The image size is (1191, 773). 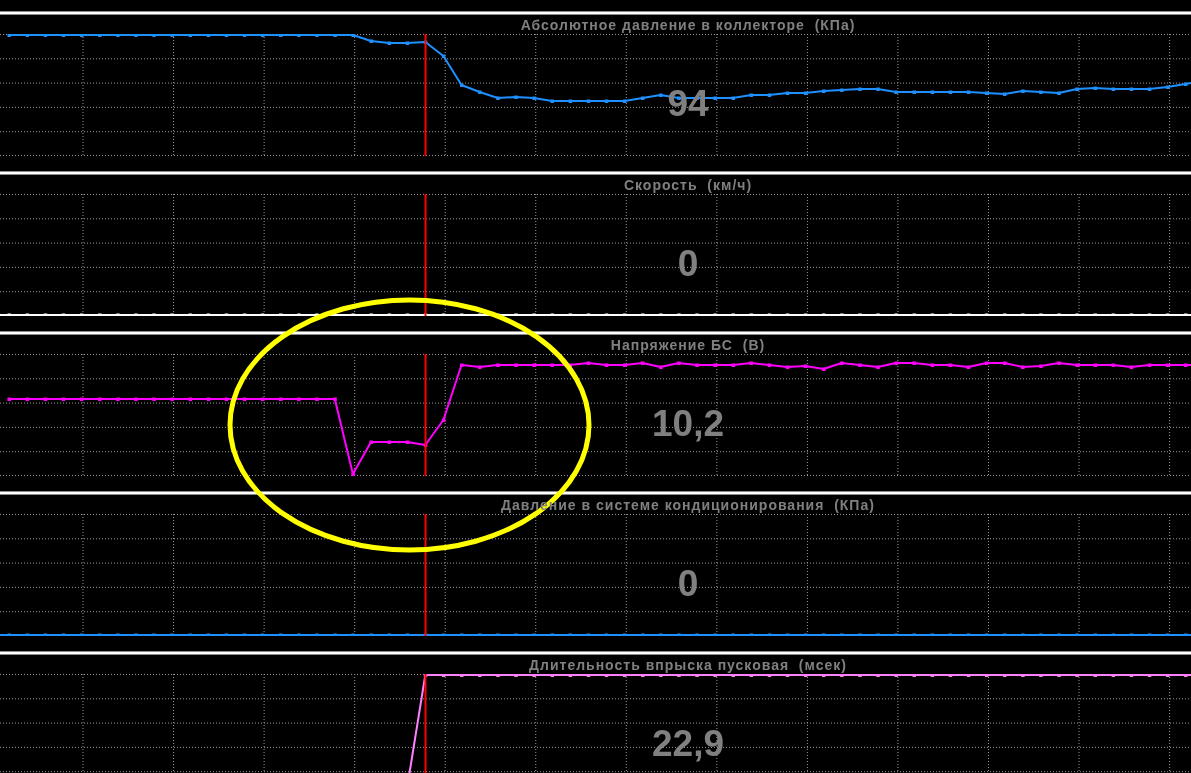 What do you see at coordinates (688, 744) in the screenshot?
I see `value-readout: 22,9` at bounding box center [688, 744].